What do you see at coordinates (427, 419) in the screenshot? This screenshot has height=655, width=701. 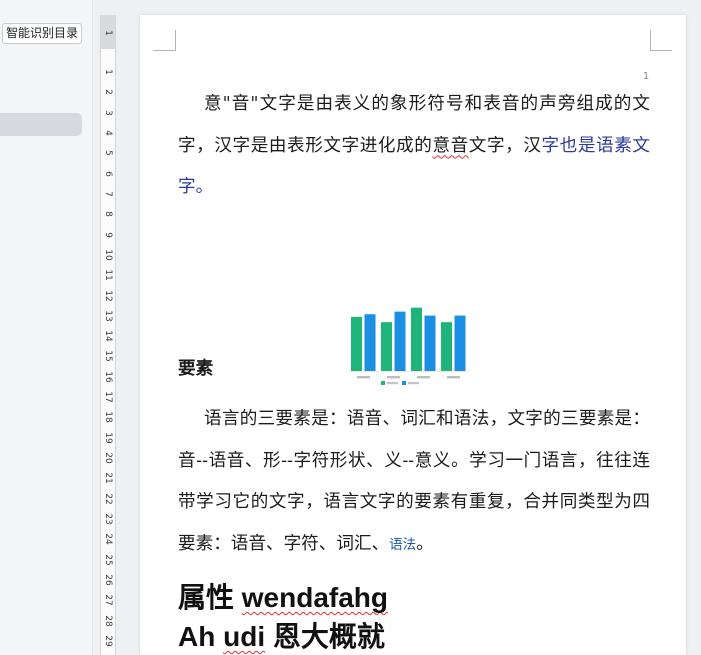 I see `text-line: 语言的三要素是：语音、词汇和语法，文字的三要素是：` at bounding box center [427, 419].